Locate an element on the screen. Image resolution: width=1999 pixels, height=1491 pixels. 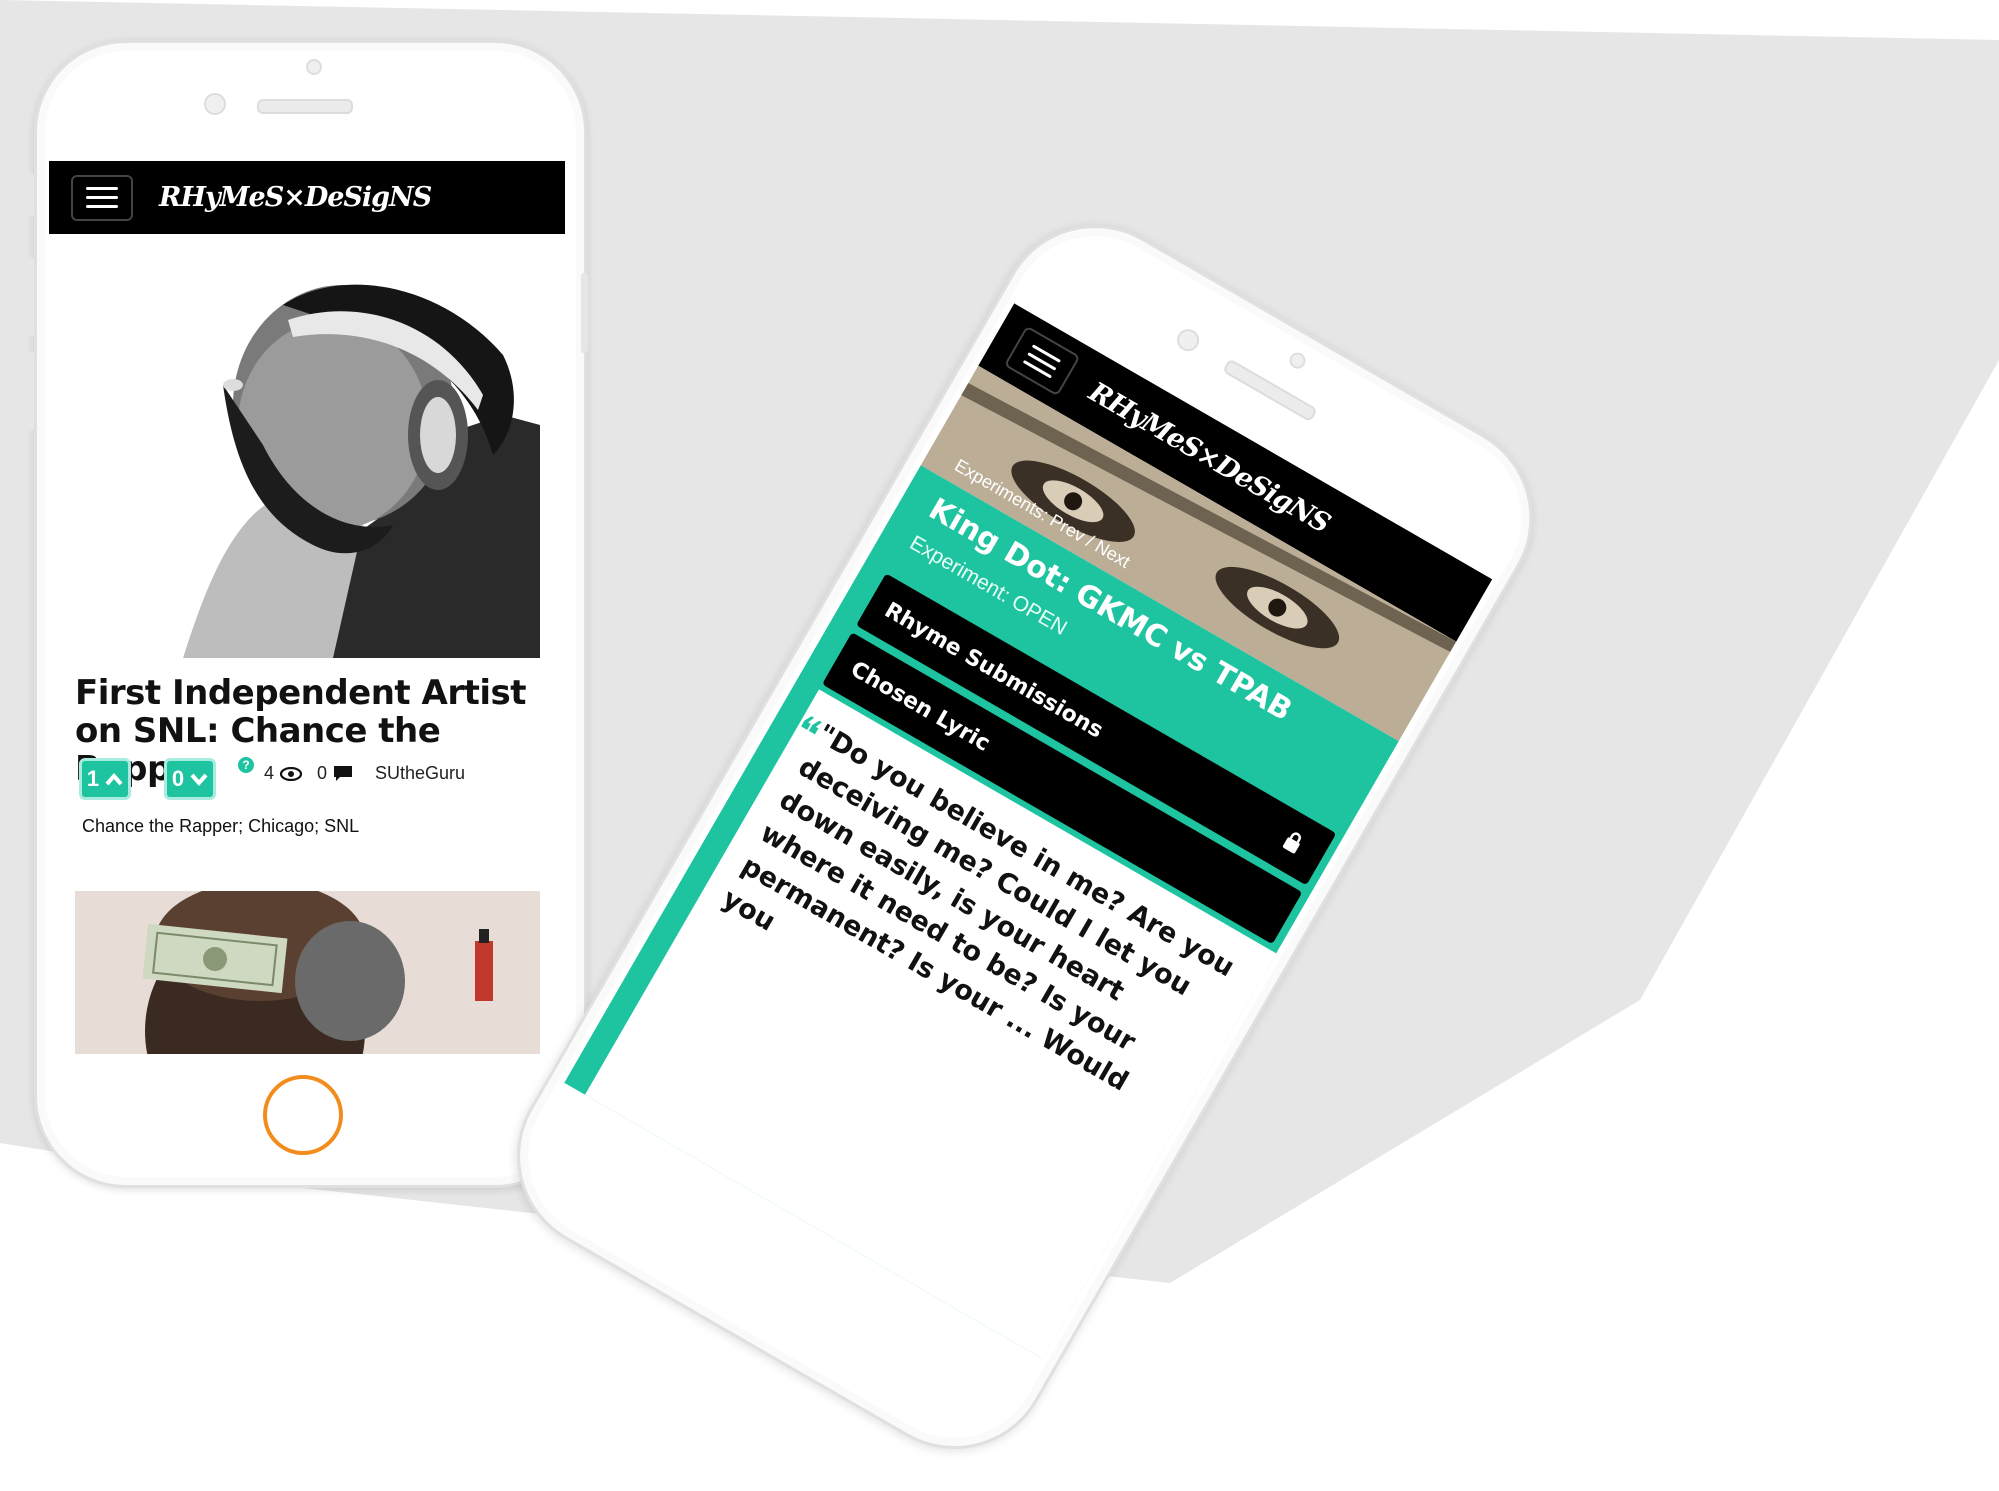
comment-icon is located at coordinates (343, 773).